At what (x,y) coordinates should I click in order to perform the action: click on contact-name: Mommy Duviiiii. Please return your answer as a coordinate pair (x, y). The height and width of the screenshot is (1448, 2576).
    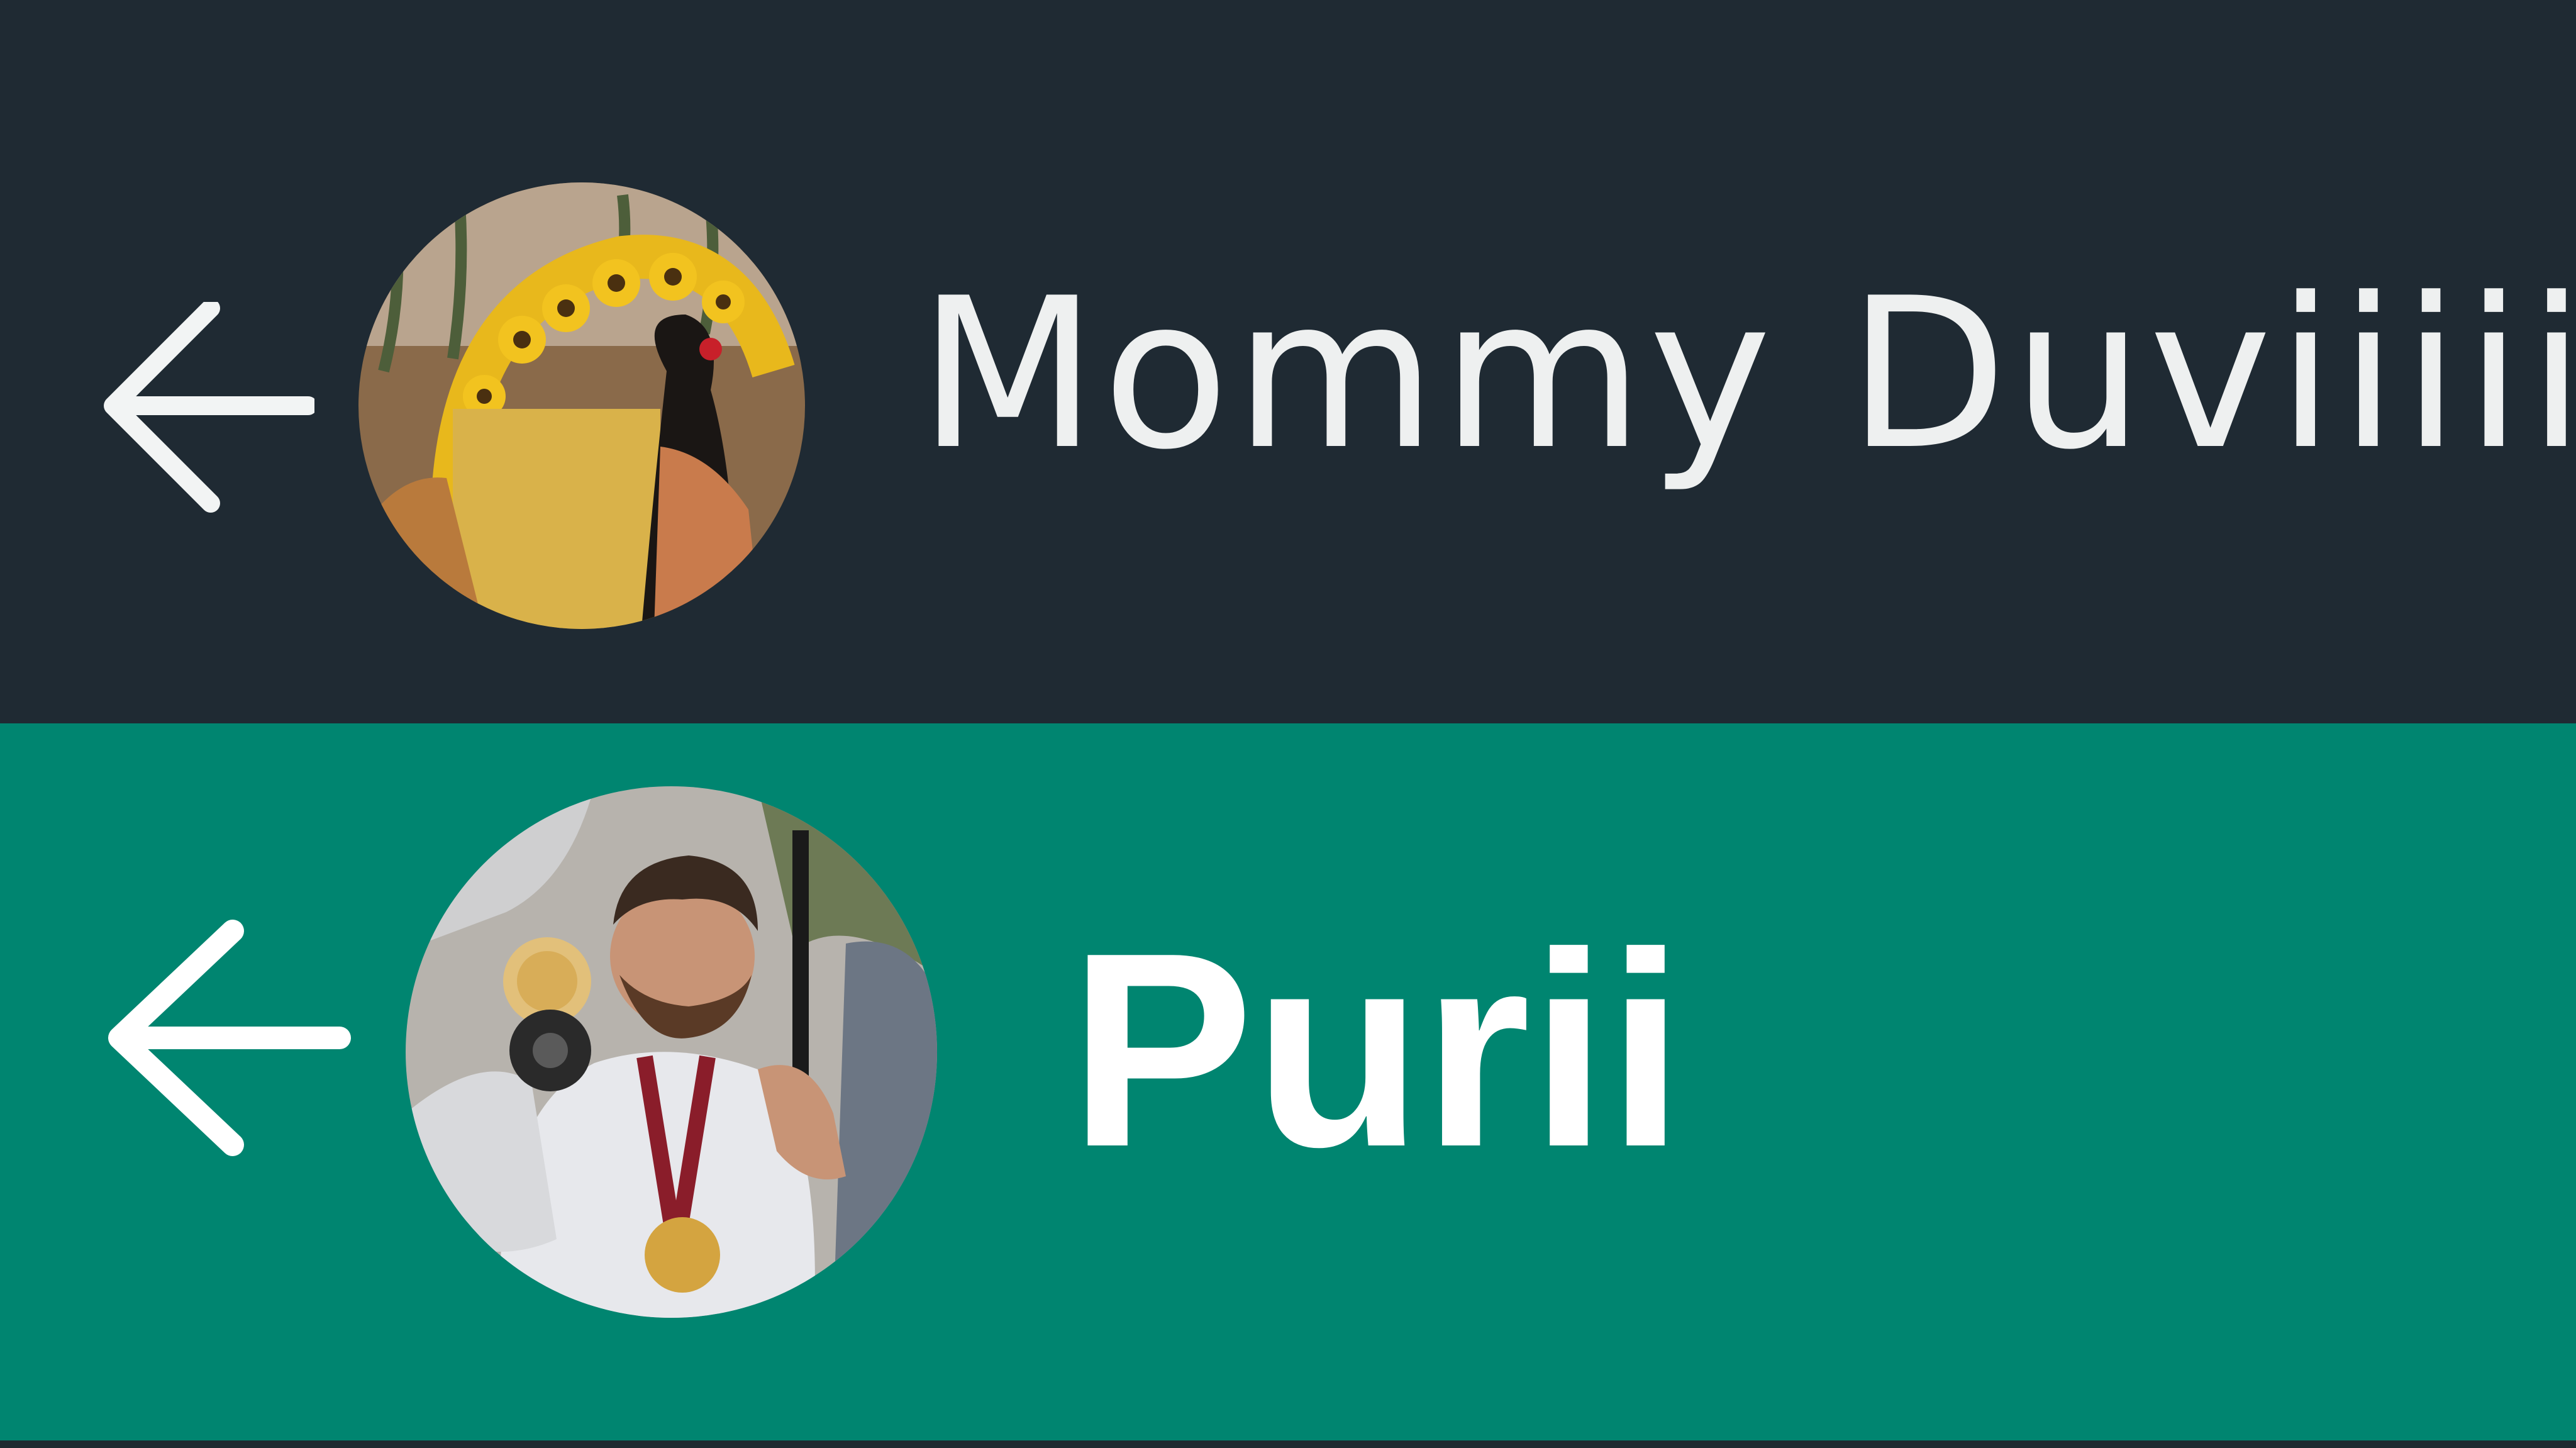
    Looking at the image, I should click on (1747, 374).